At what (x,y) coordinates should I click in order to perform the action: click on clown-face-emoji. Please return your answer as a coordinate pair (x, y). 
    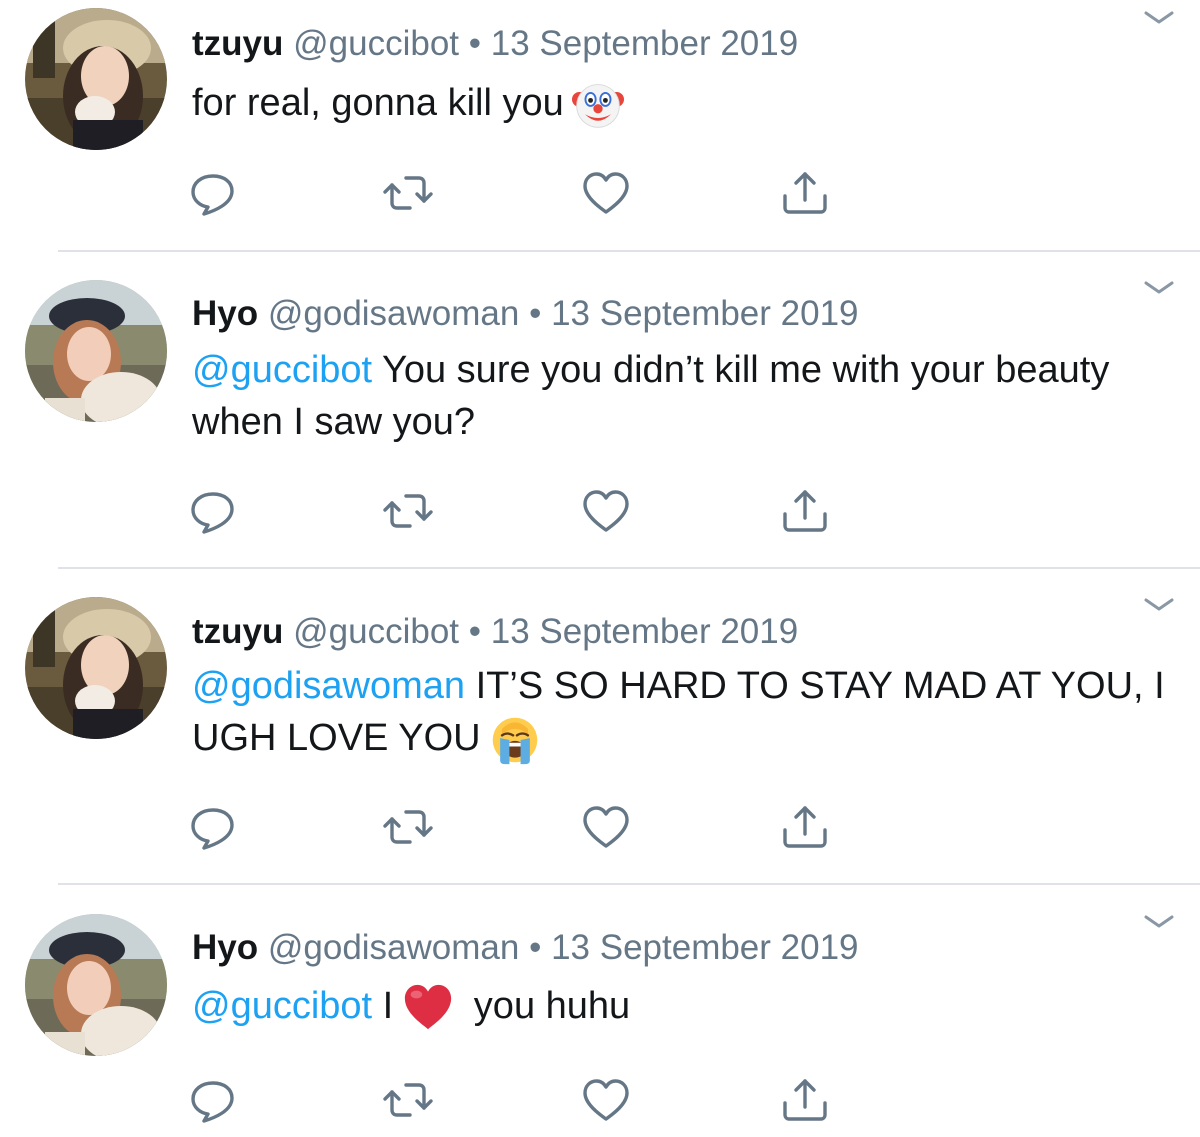
    Looking at the image, I should click on (598, 105).